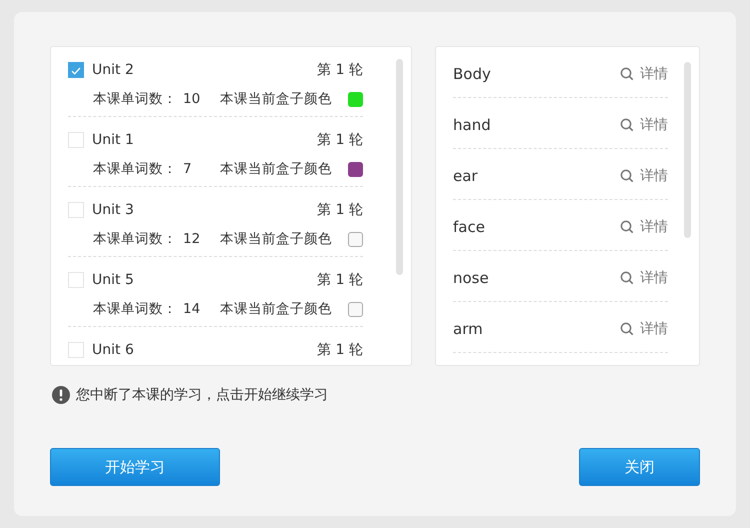  I want to click on unit-name: Unit 5, so click(113, 280).